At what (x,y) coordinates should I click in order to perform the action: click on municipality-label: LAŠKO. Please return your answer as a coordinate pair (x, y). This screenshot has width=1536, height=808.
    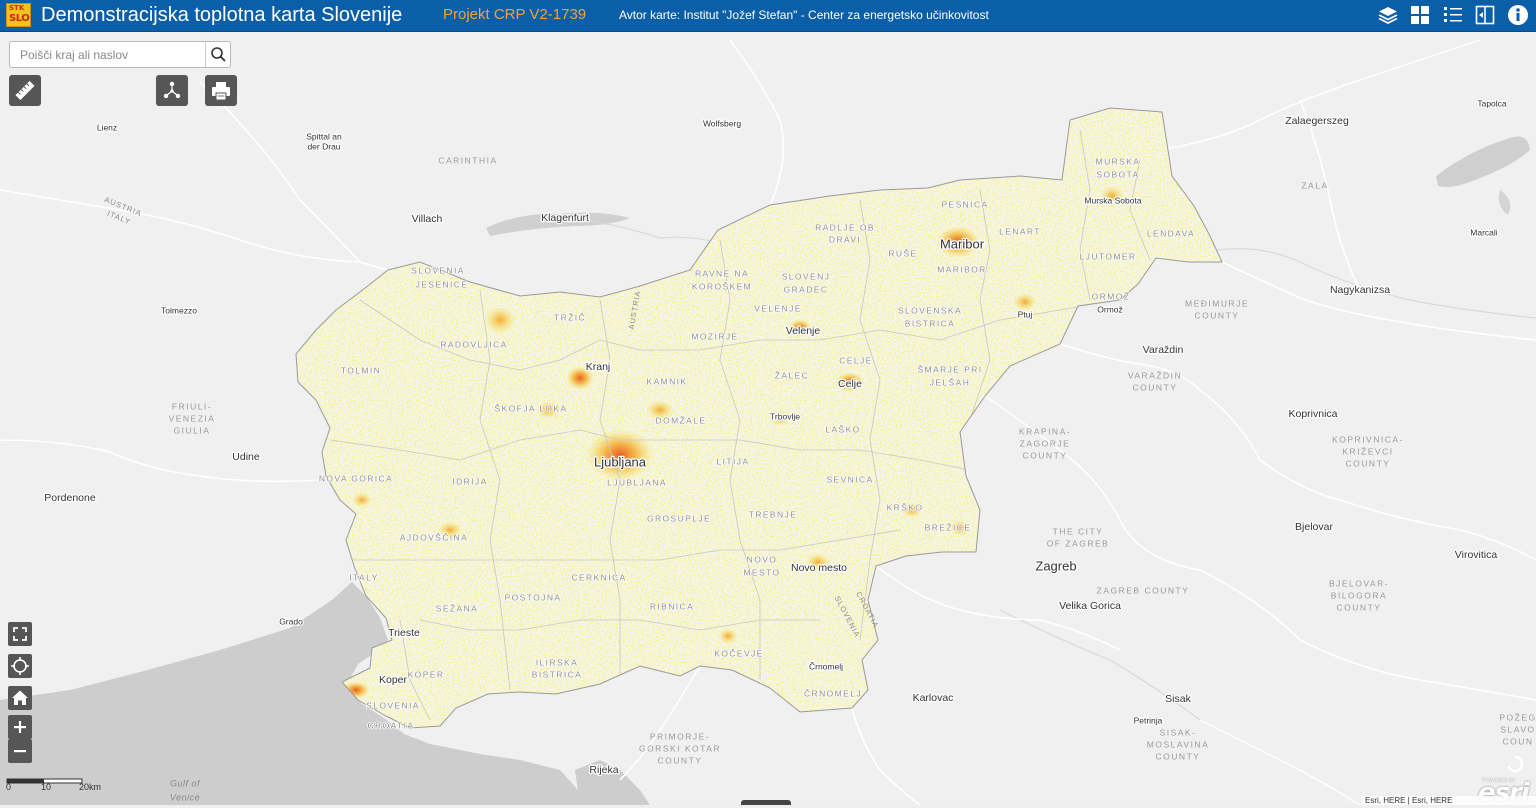
    Looking at the image, I should click on (842, 429).